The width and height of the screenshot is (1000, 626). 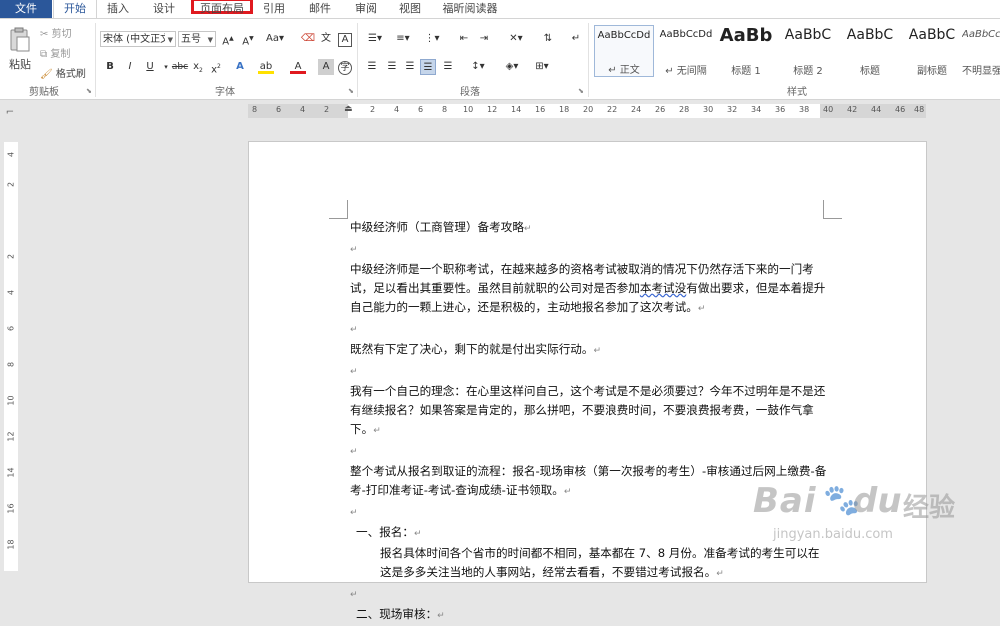 What do you see at coordinates (932, 51) in the screenshot?
I see `style-subtitle: AaBbC 副标题` at bounding box center [932, 51].